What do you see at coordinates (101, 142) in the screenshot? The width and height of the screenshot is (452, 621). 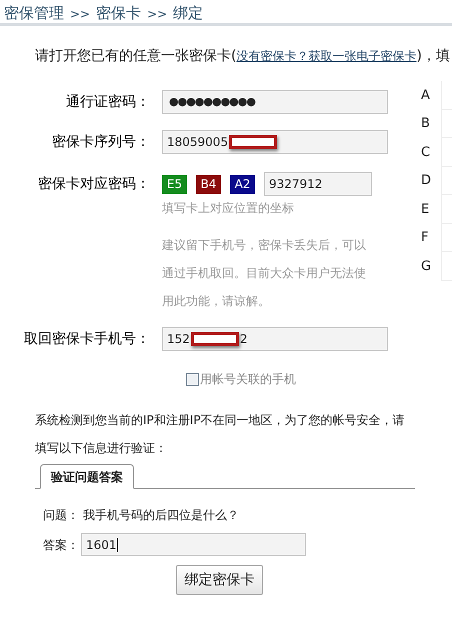 I see `field-label: 密保卡序列号：` at bounding box center [101, 142].